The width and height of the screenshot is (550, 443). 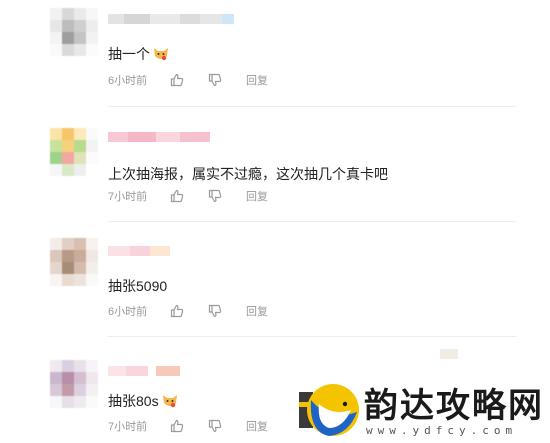 What do you see at coordinates (129, 54) in the screenshot?
I see `comment-text-content: 抽一个` at bounding box center [129, 54].